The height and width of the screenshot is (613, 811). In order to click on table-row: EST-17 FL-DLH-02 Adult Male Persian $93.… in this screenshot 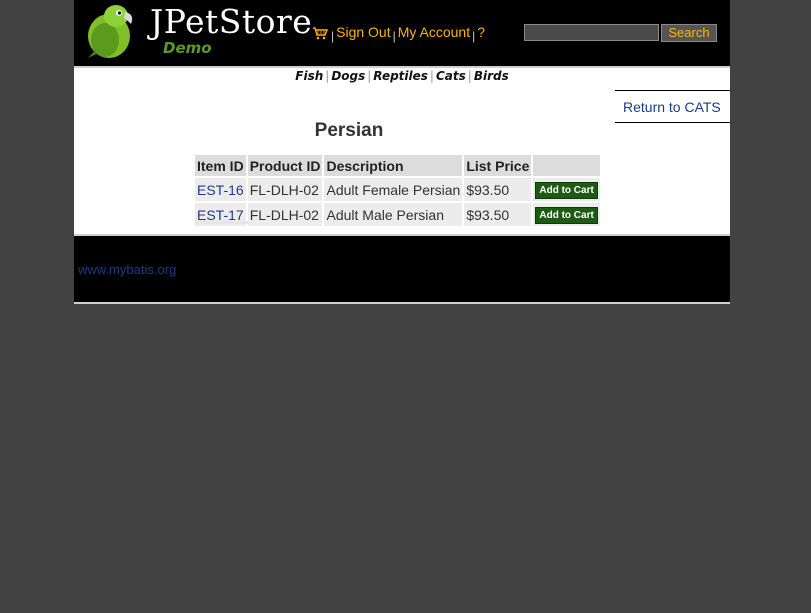, I will do `click(397, 214)`.